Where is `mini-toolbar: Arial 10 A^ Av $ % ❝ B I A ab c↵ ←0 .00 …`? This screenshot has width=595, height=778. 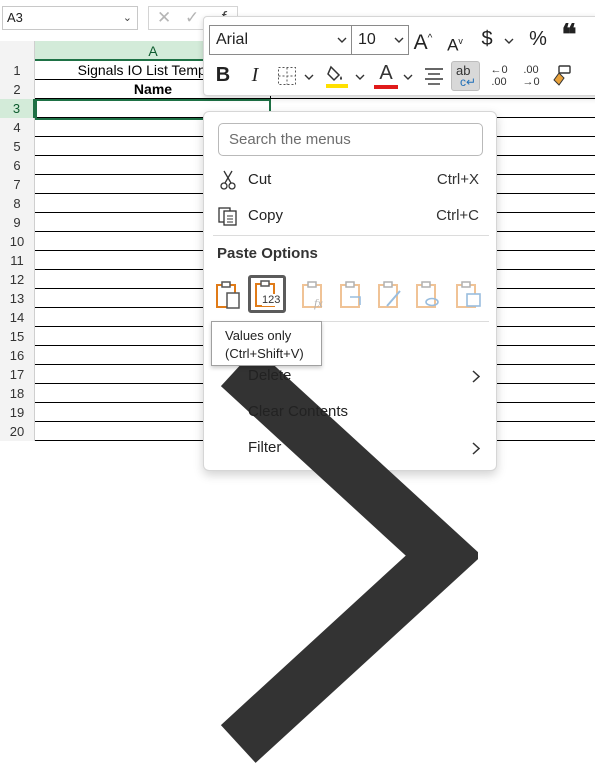 mini-toolbar: Arial 10 A^ Av $ % ❝ B I A ab c↵ ←0 .00 … is located at coordinates (399, 56).